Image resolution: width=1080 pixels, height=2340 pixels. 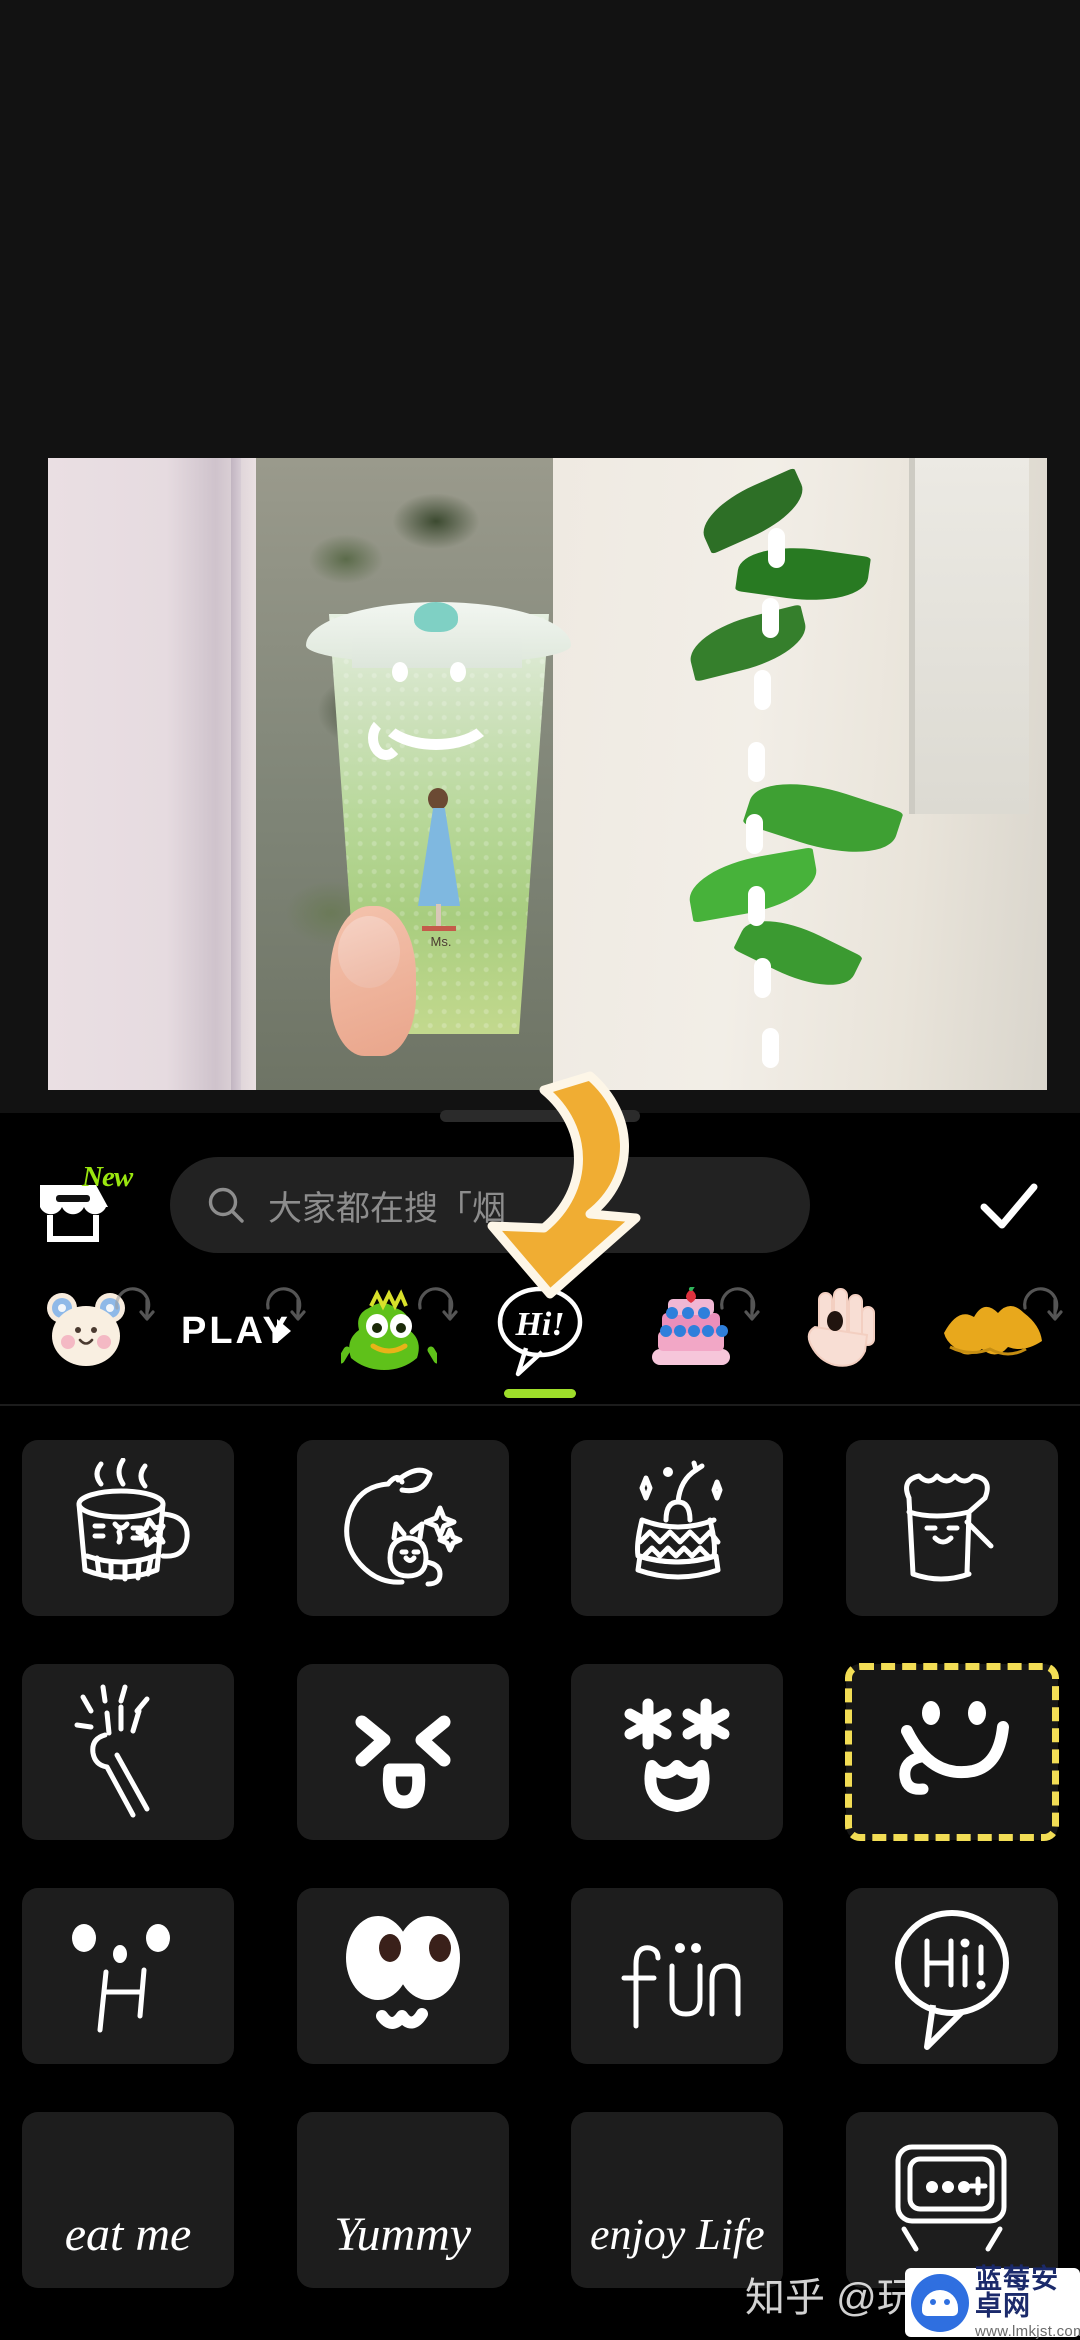 I want to click on sticker-text-eat-me: eat me, so click(x=128, y=2200).